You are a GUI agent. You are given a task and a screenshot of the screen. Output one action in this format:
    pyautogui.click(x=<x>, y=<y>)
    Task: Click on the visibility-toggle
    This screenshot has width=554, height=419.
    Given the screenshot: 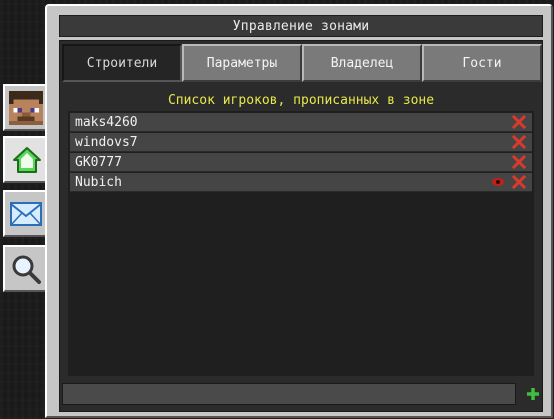 What is the action you would take?
    pyautogui.click(x=498, y=182)
    